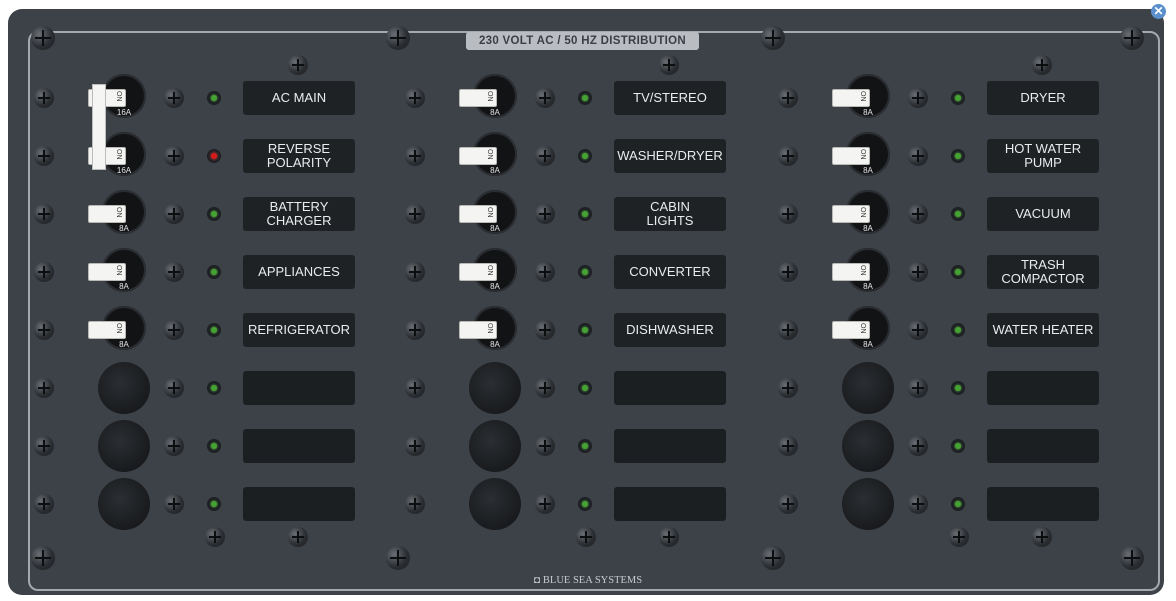 The image size is (1176, 601). What do you see at coordinates (582, 41) in the screenshot?
I see `panel-title: 230 VOLT AC / 50 HZ DISTRIBUTION` at bounding box center [582, 41].